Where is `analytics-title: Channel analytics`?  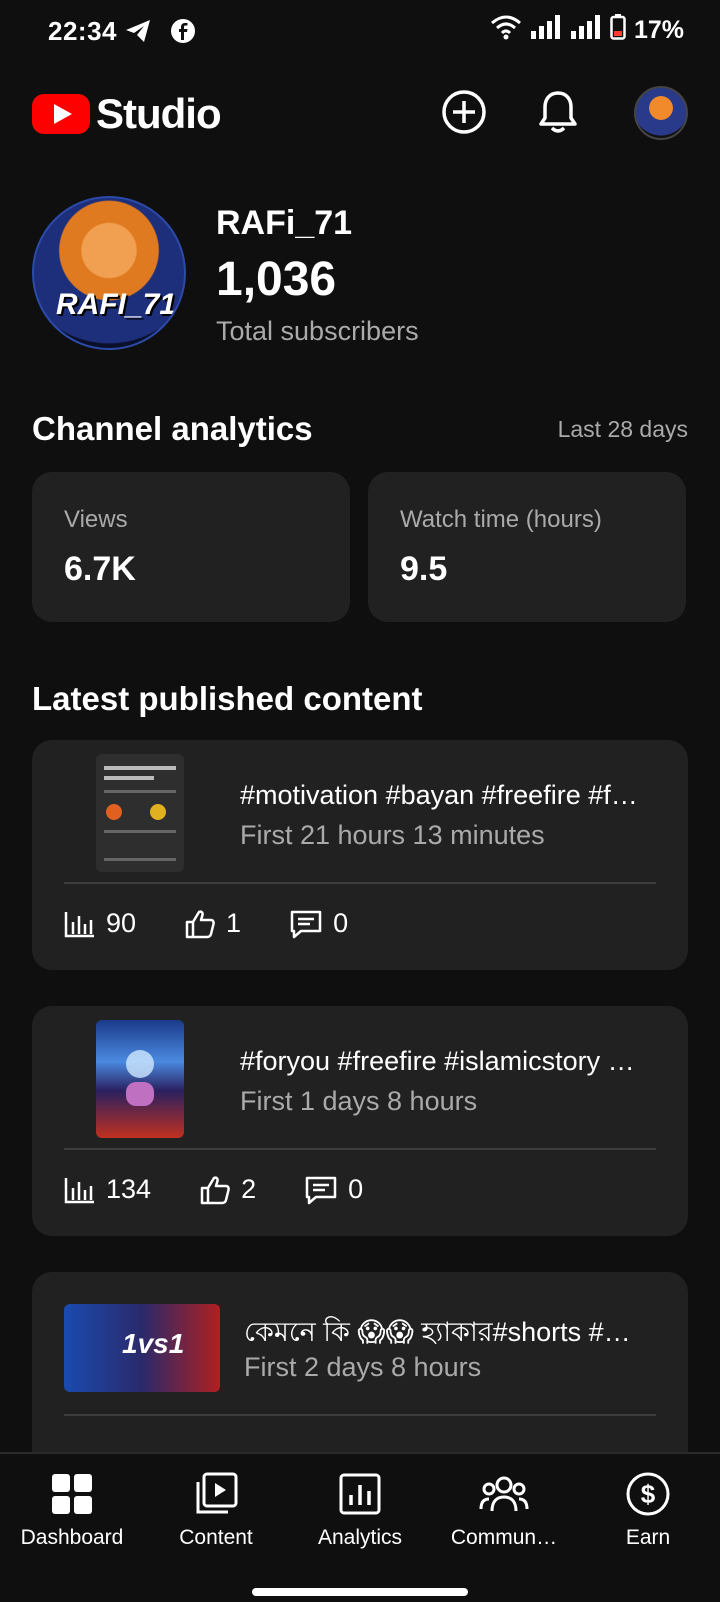
analytics-title: Channel analytics is located at coordinates (172, 428).